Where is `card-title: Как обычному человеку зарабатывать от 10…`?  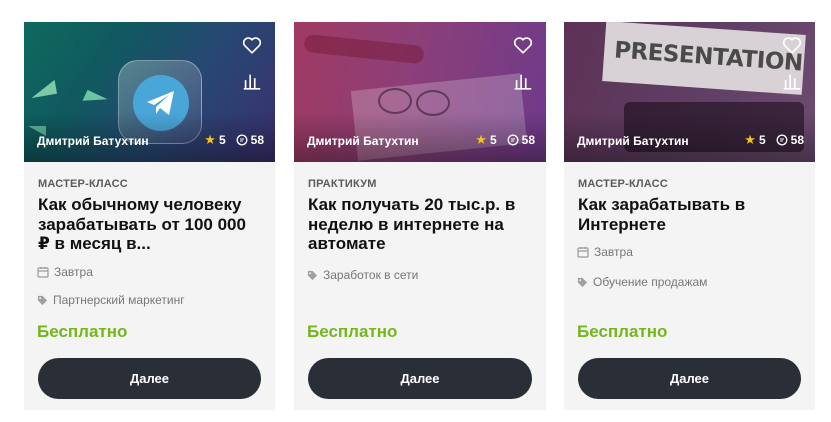
card-title: Как обычному человеку зарабатывать от 10… is located at coordinates (149, 224).